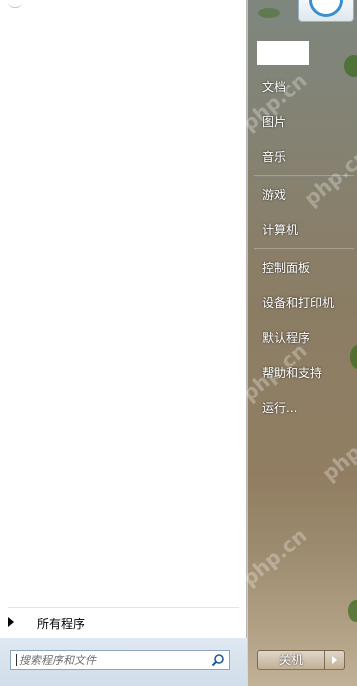 The width and height of the screenshot is (357, 686). I want to click on place-devices-printers: 设备和打印机, so click(298, 302).